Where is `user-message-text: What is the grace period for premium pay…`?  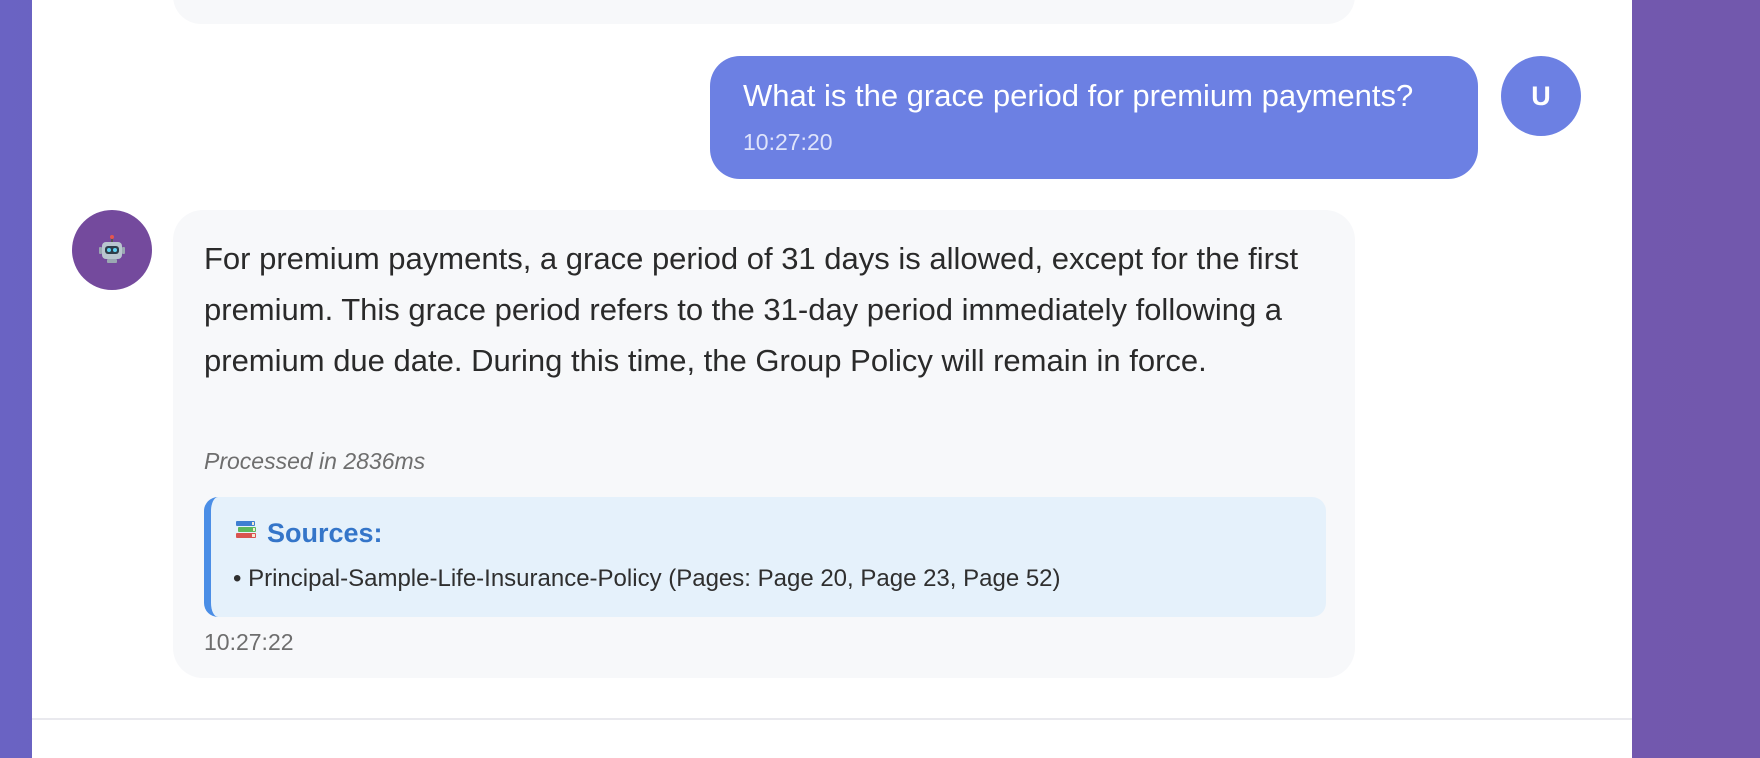 user-message-text: What is the grace period for premium pay… is located at coordinates (1078, 95).